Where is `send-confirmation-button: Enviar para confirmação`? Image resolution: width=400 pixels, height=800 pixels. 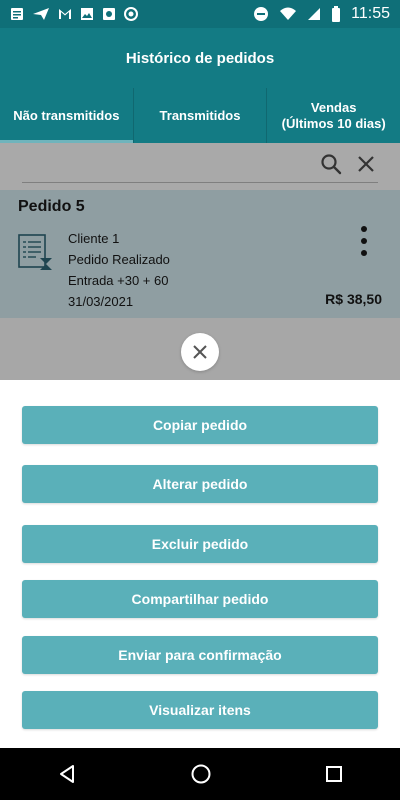
send-confirmation-button: Enviar para confirmação is located at coordinates (200, 655).